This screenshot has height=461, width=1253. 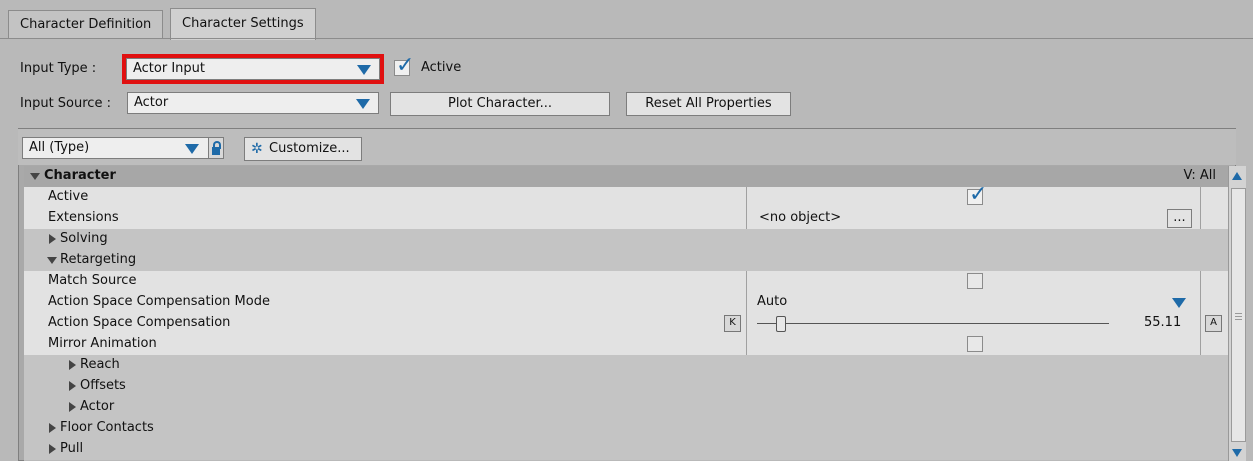 I want to click on tab-character-definition: Character Definition, so click(x=86, y=24).